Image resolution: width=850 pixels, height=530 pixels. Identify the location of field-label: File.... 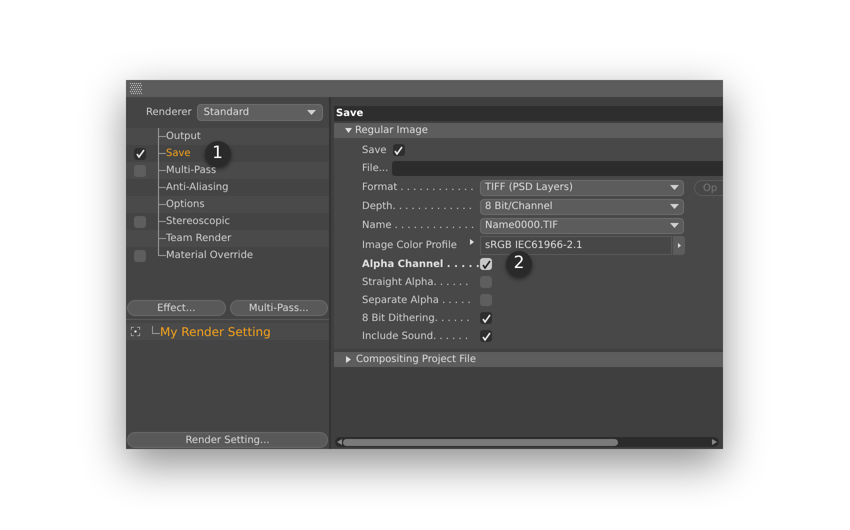
(375, 169).